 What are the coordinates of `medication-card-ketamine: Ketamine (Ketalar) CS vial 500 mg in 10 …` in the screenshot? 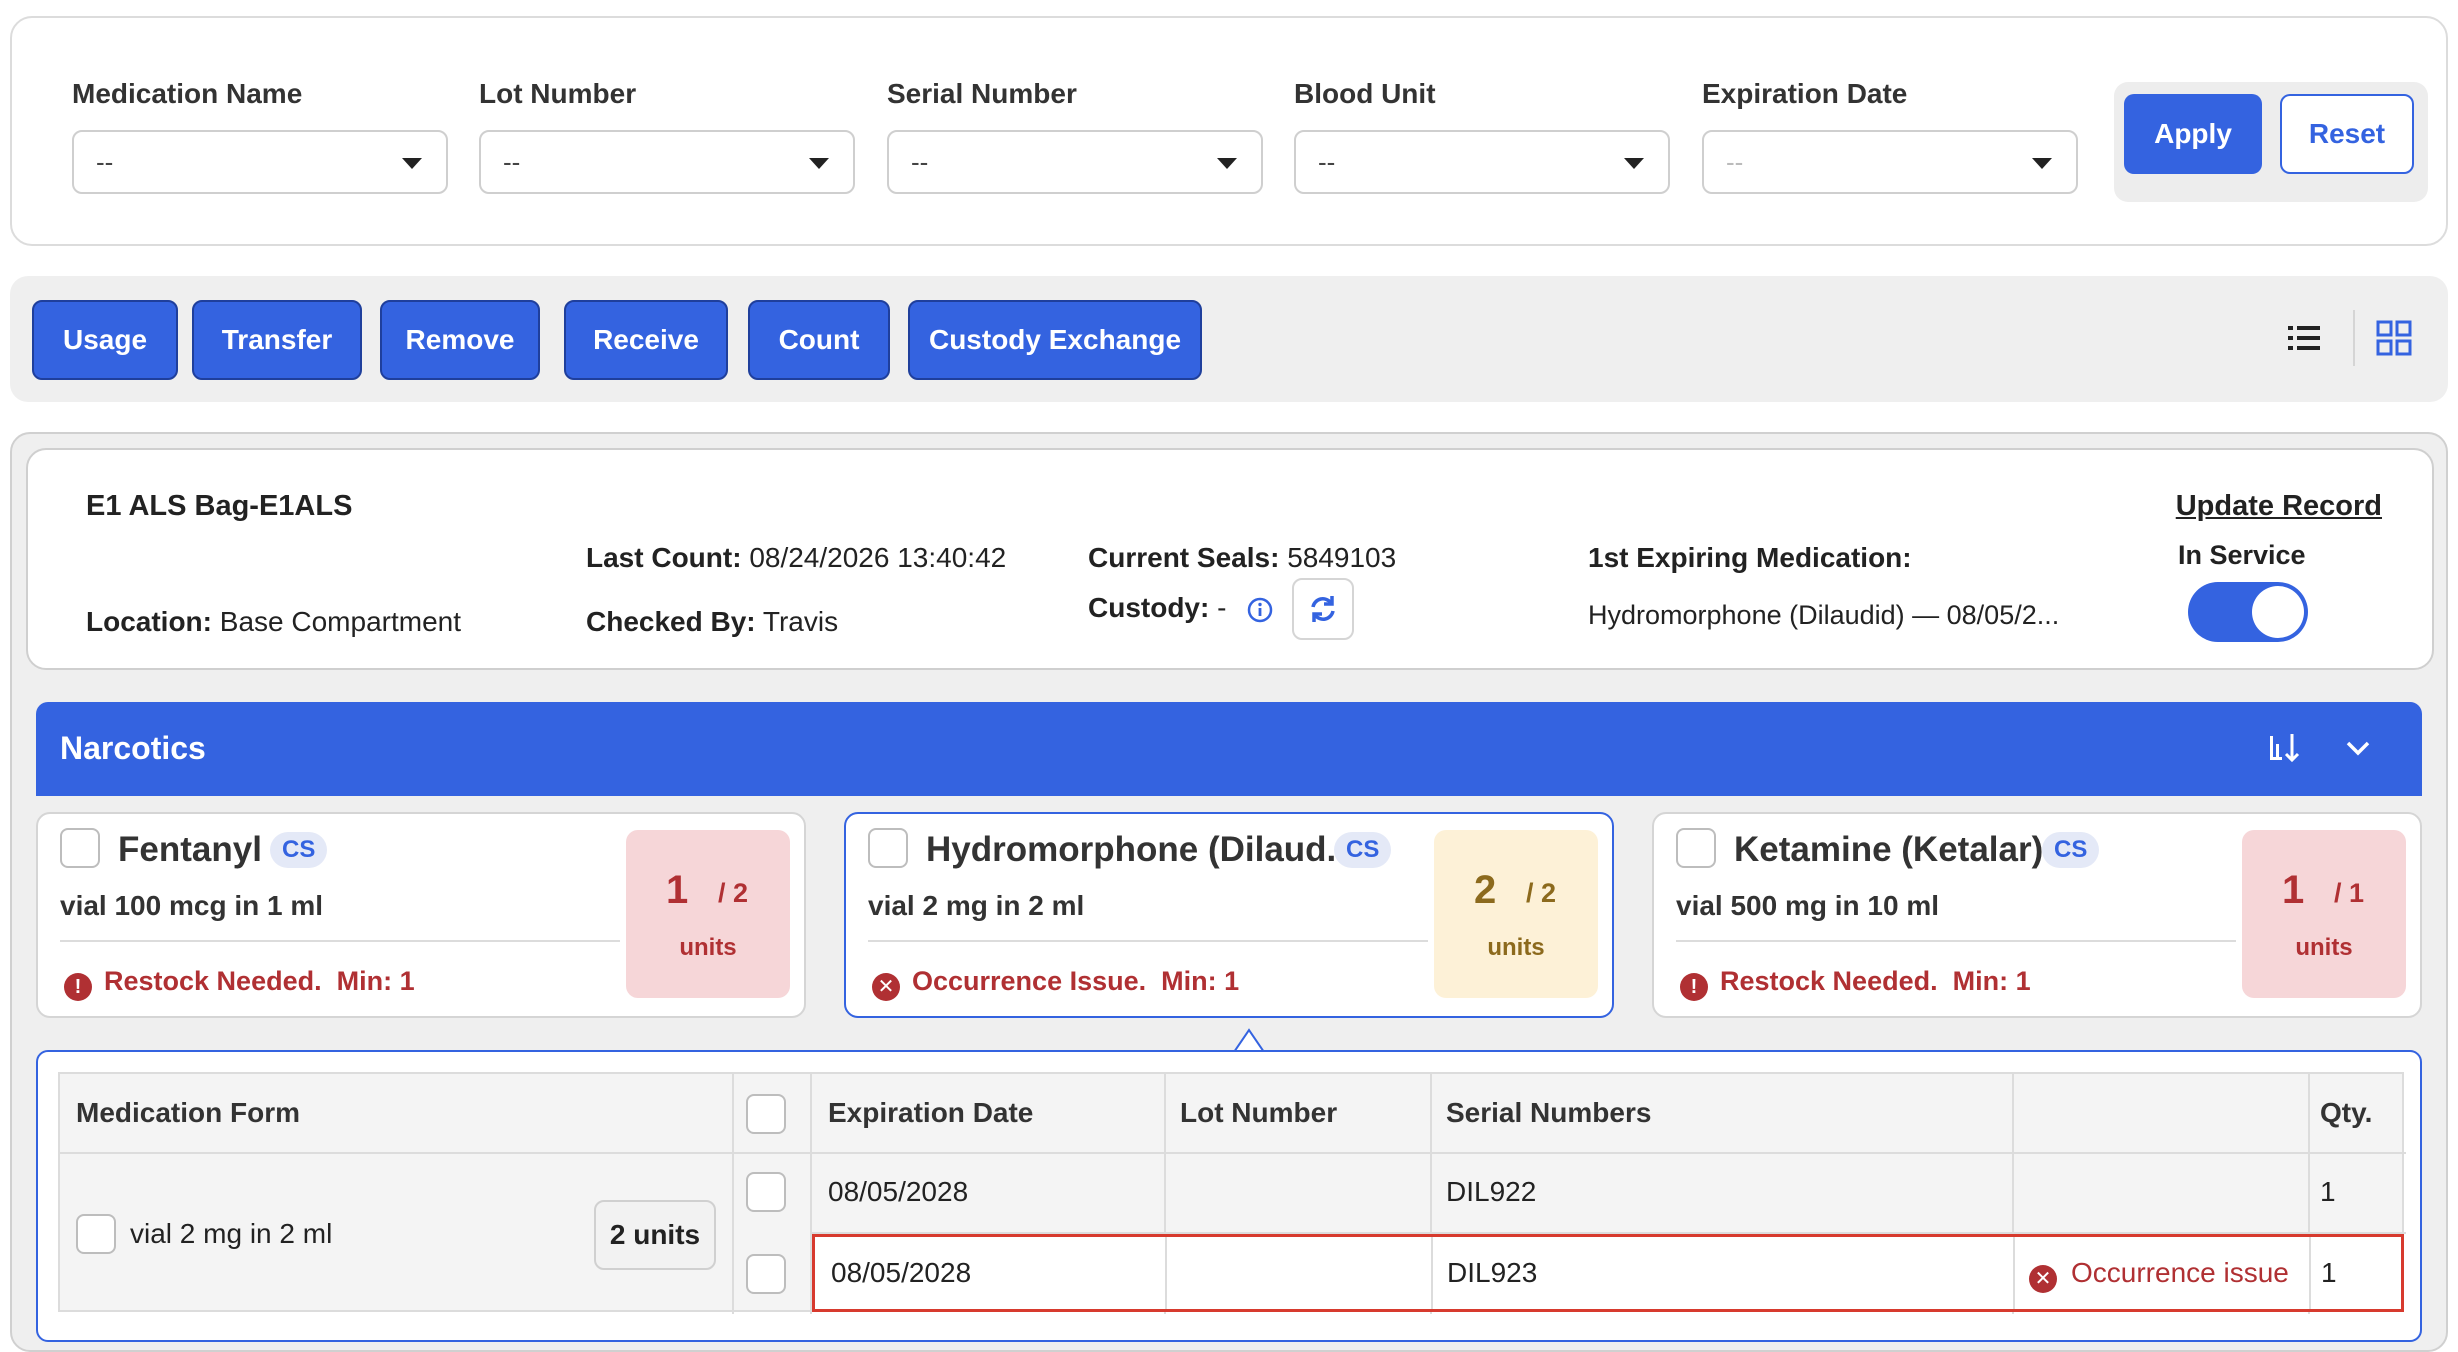 It's located at (2037, 915).